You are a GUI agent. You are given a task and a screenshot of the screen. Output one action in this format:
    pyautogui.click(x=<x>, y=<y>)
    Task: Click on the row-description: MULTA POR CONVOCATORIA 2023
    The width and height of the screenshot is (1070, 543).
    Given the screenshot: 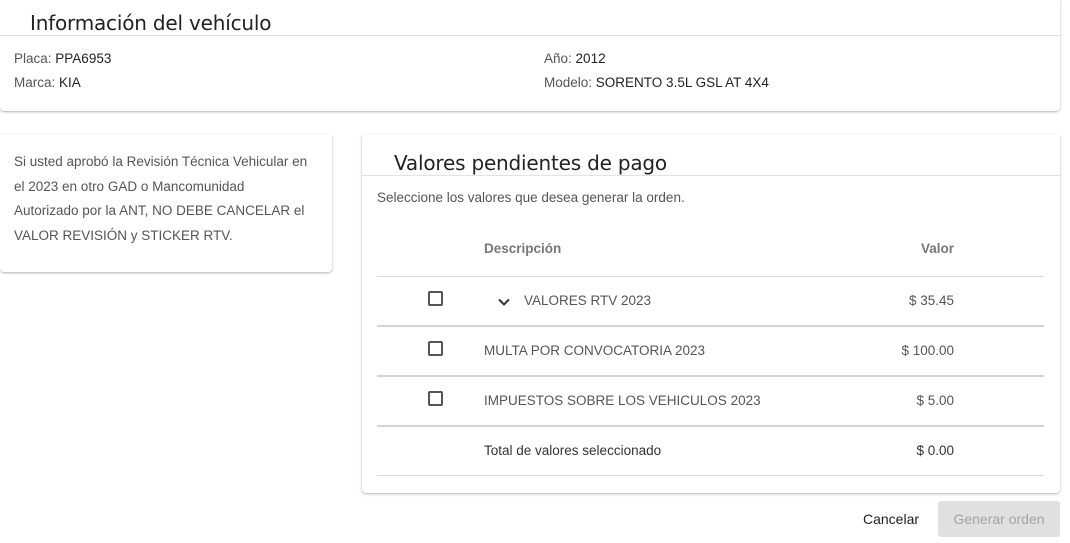 What is the action you would take?
    pyautogui.click(x=595, y=350)
    